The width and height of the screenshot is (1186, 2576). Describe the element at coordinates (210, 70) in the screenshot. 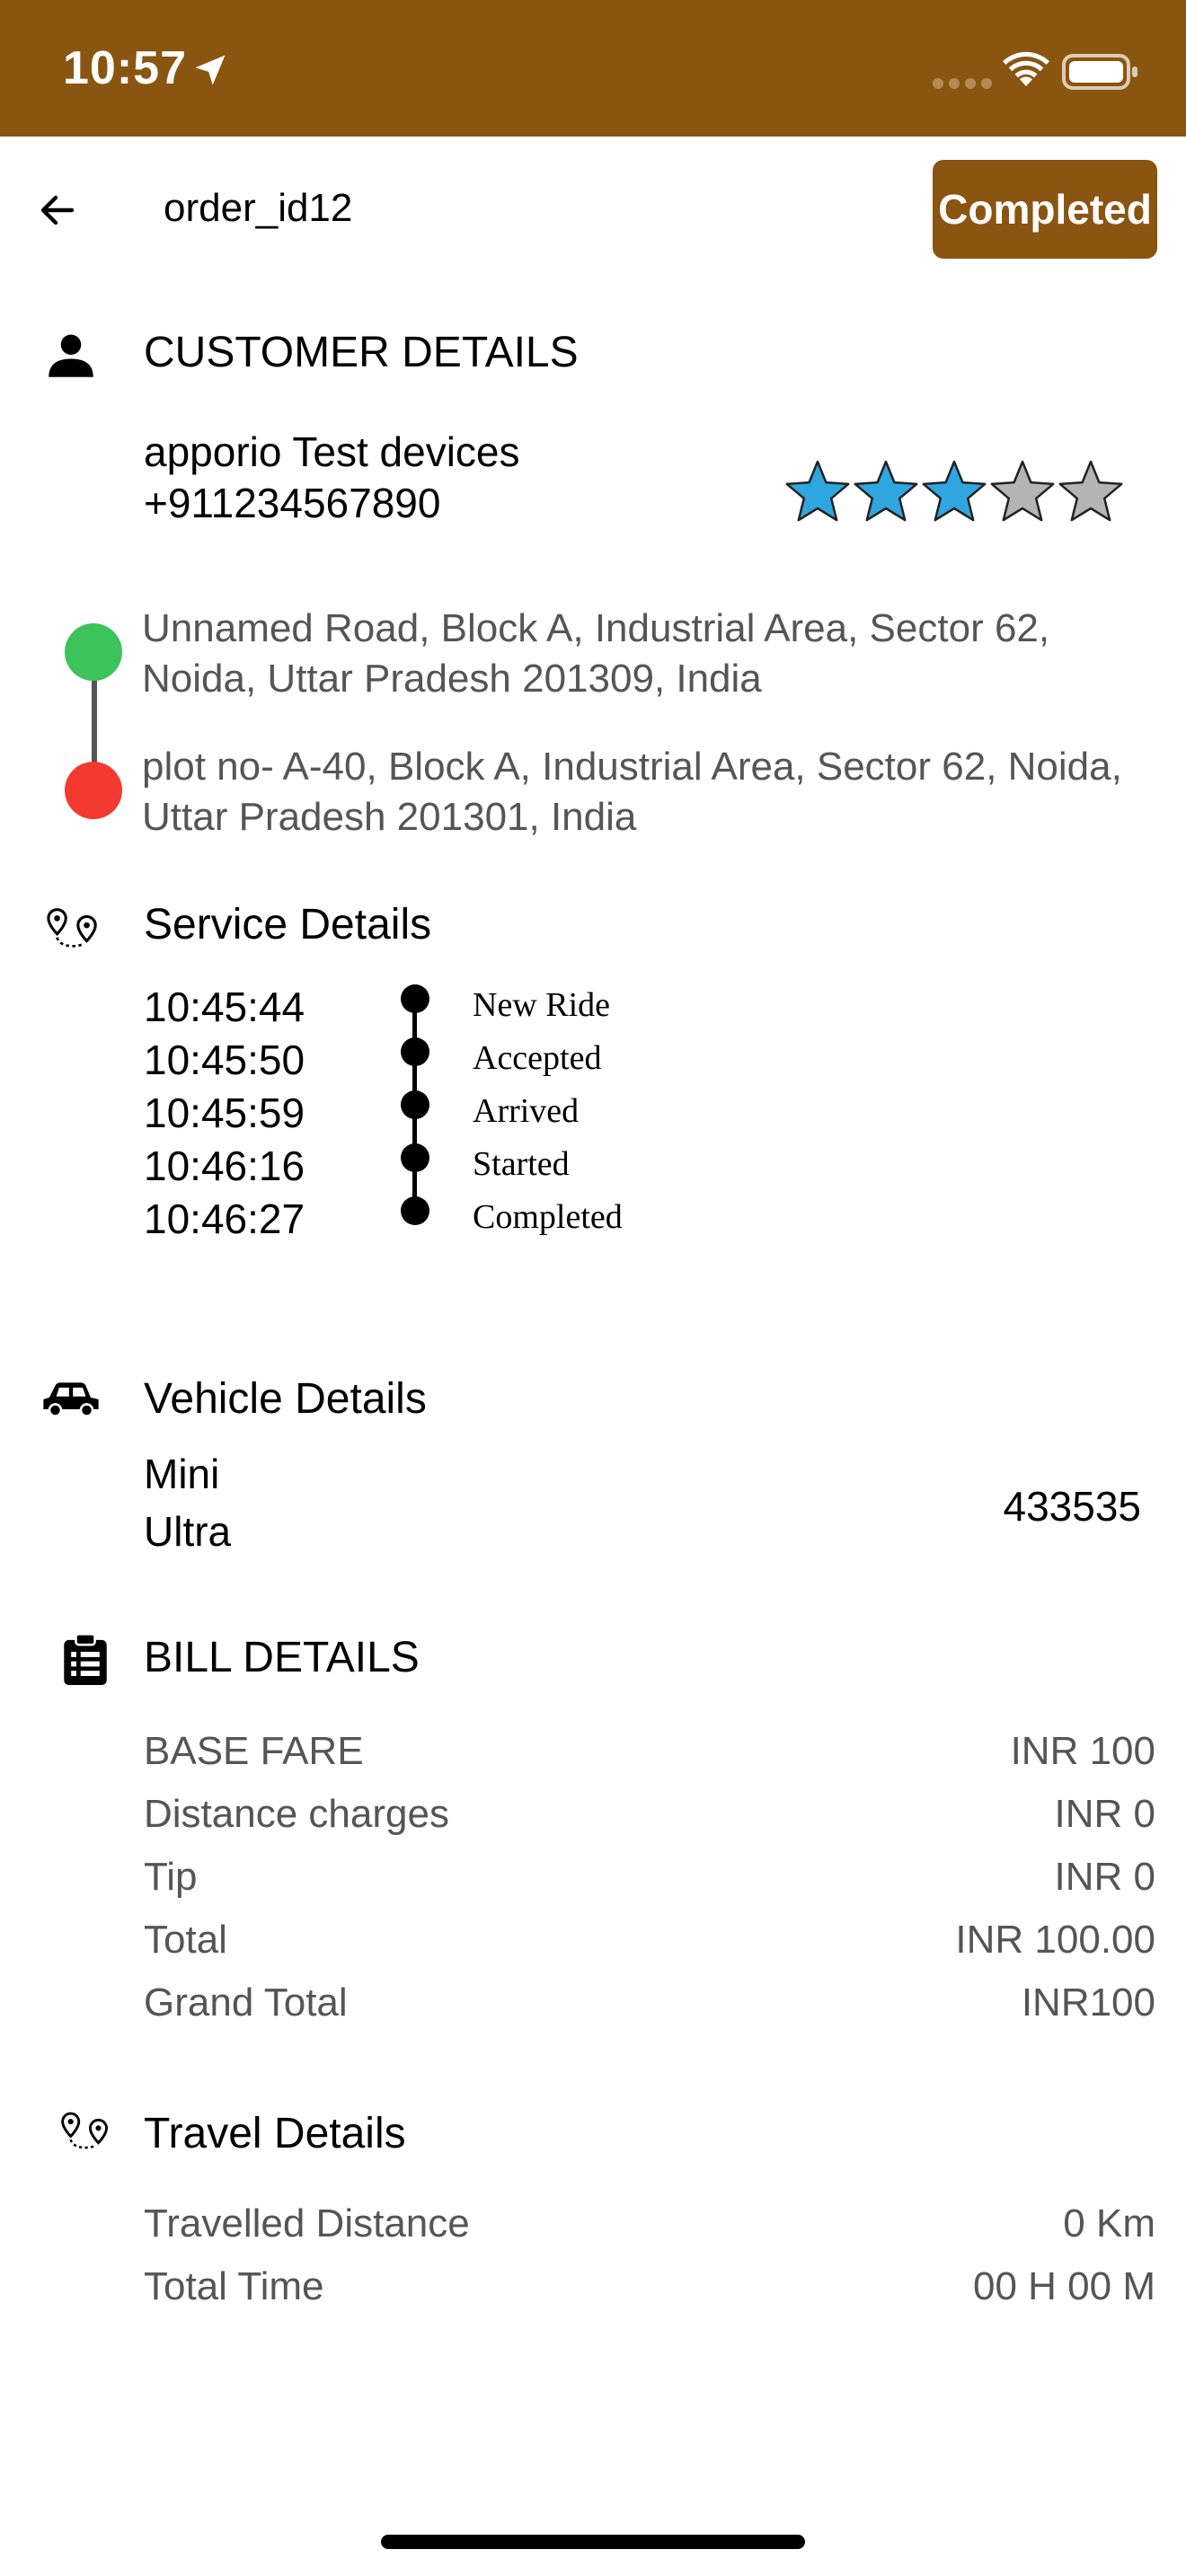

I see `location-arrow-icon` at that location.